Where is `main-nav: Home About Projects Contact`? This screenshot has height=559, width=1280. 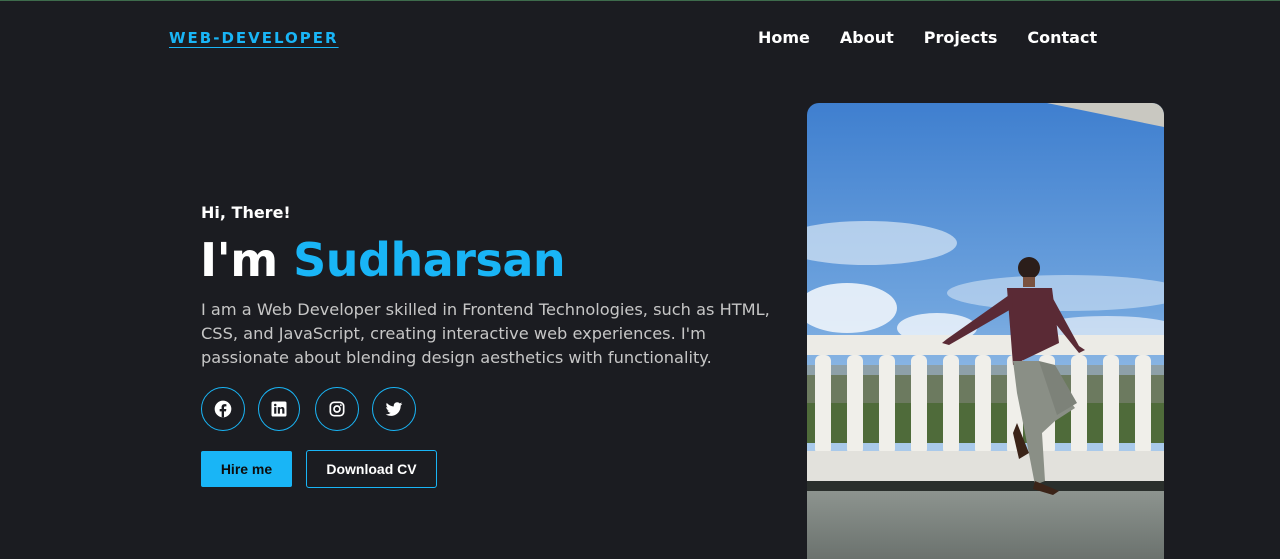 main-nav: Home About Projects Contact is located at coordinates (927, 37).